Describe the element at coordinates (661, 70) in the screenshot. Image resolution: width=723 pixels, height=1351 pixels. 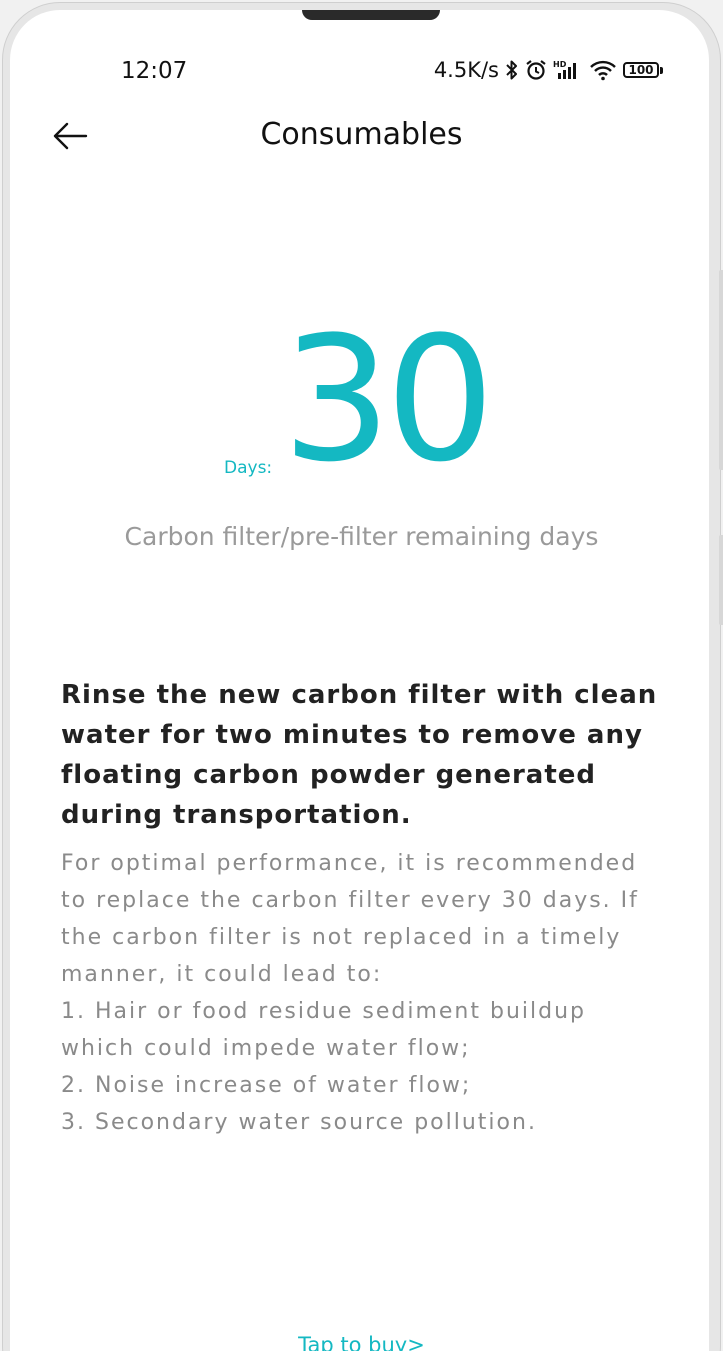
I see `battery-tip` at that location.